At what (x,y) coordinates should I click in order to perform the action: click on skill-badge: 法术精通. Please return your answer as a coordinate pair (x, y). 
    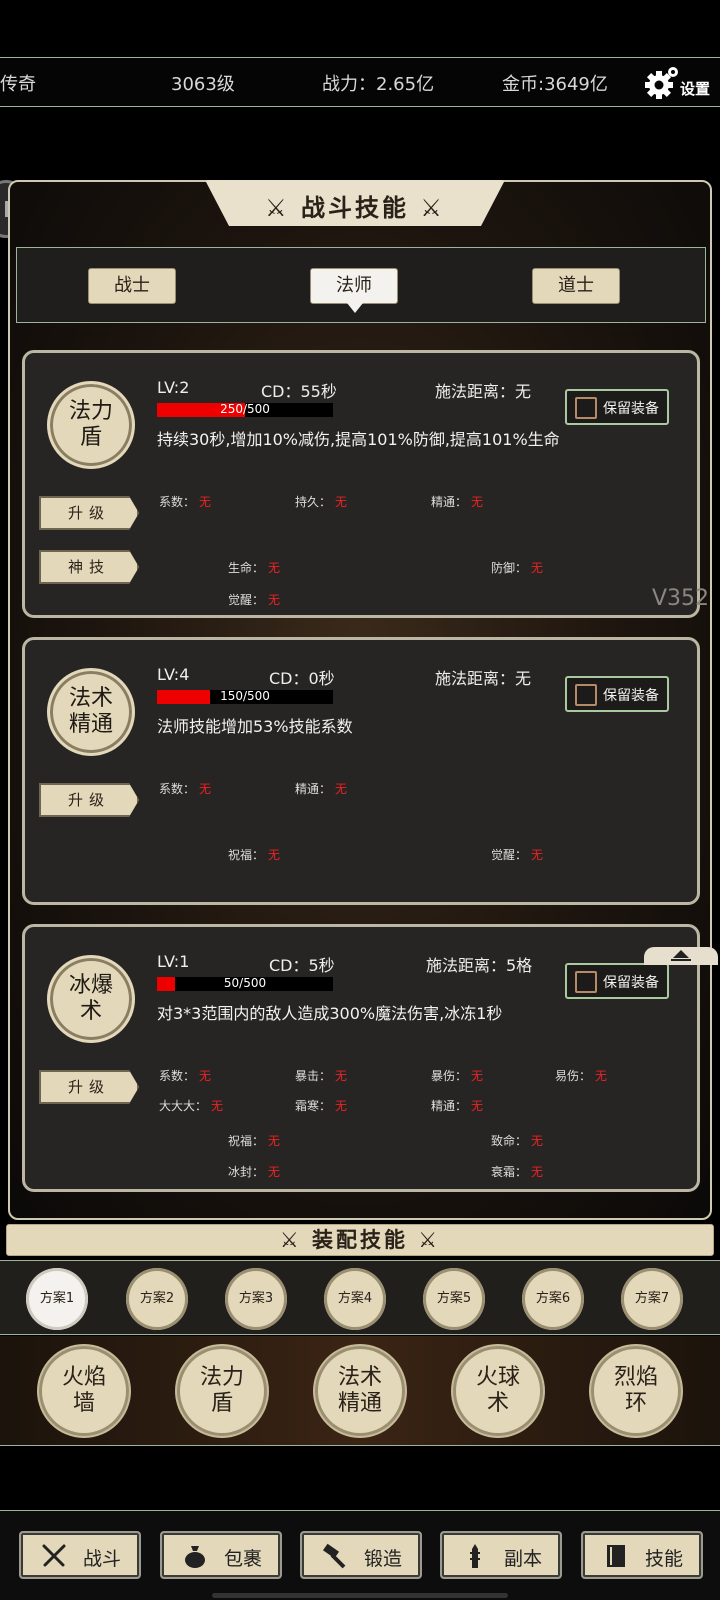
    Looking at the image, I should click on (91, 712).